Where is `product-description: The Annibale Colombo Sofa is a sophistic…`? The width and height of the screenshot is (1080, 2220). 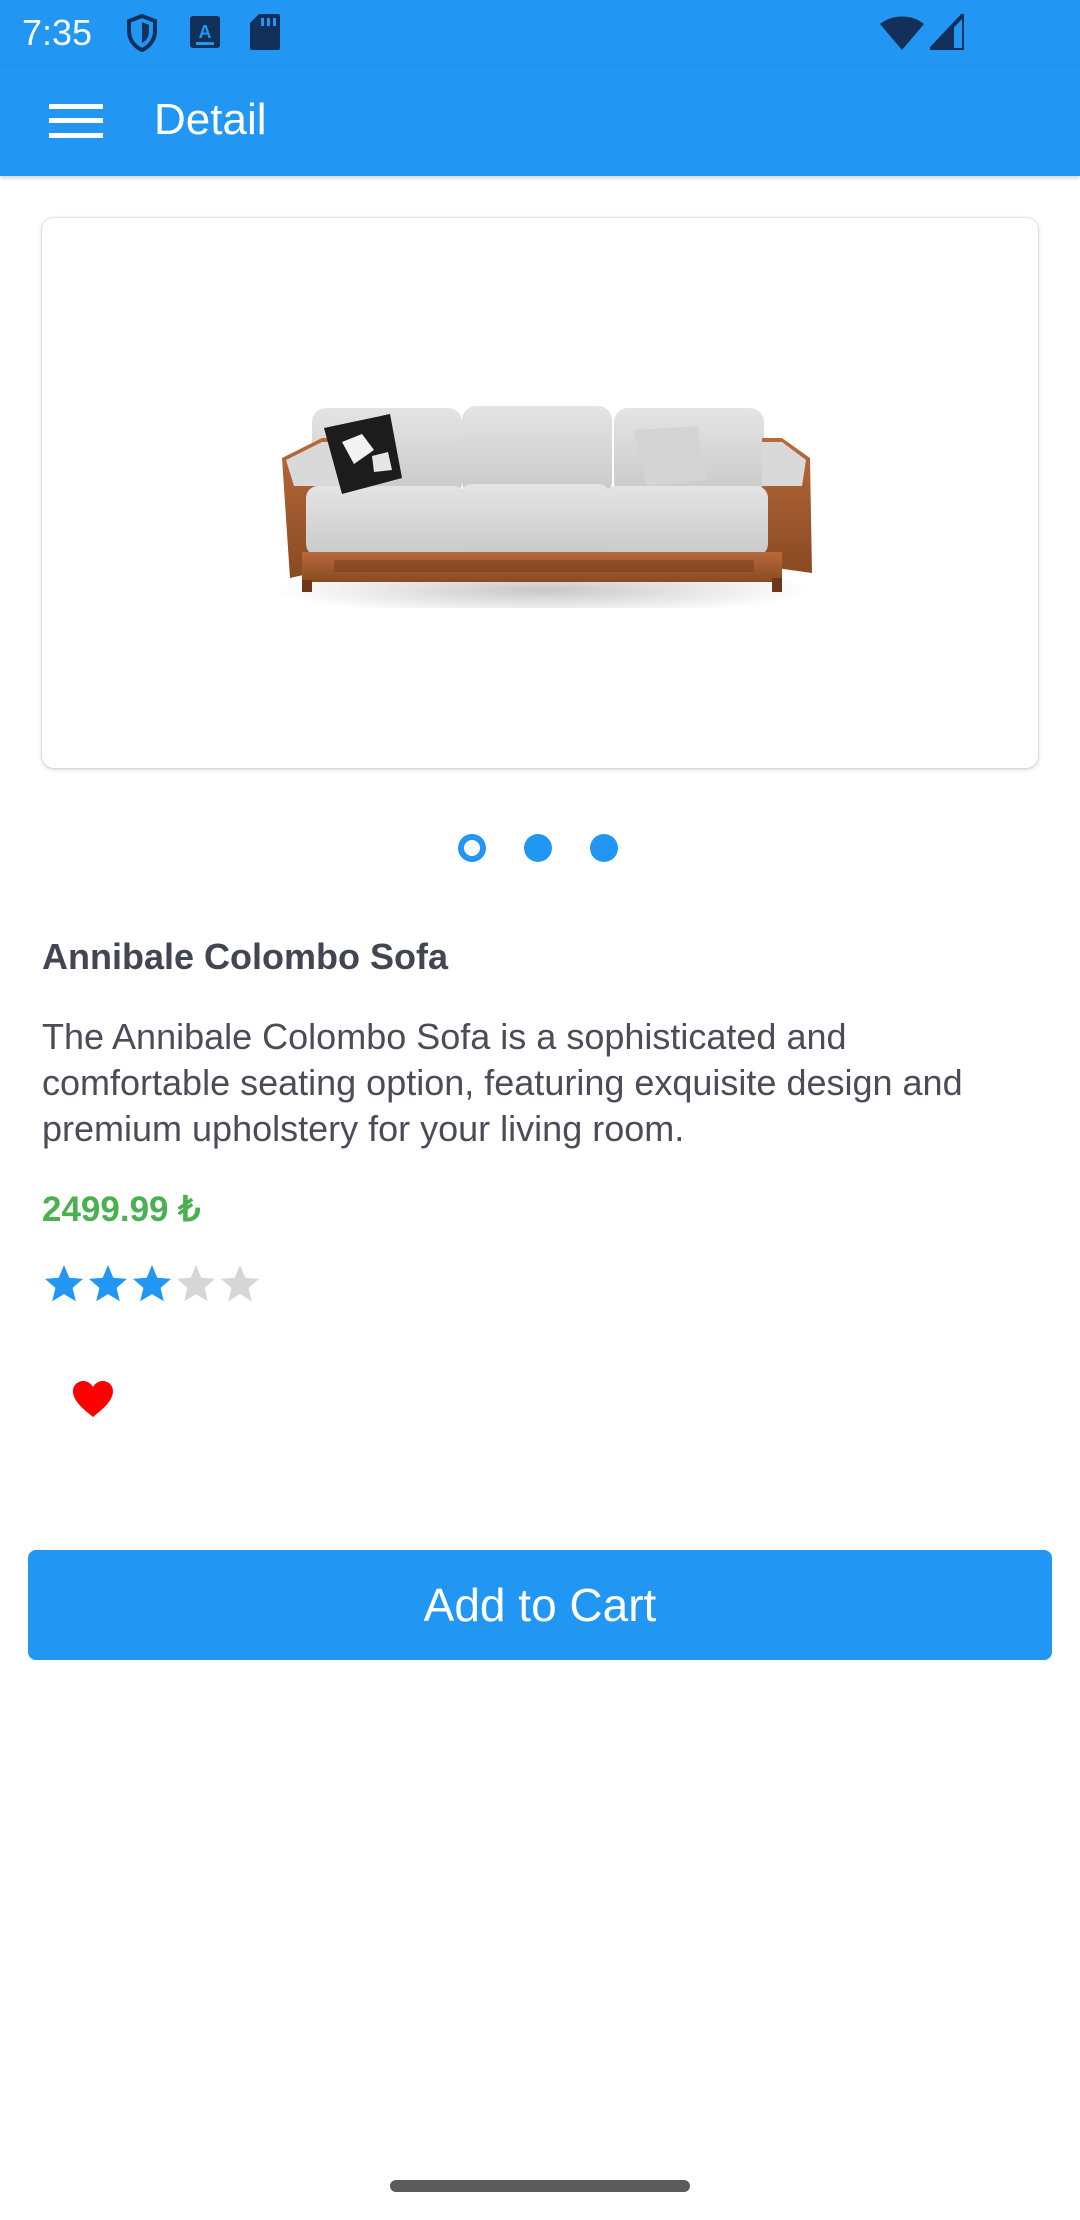
product-description: The Annibale Colombo Sofa is a sophistic… is located at coordinates (502, 1082).